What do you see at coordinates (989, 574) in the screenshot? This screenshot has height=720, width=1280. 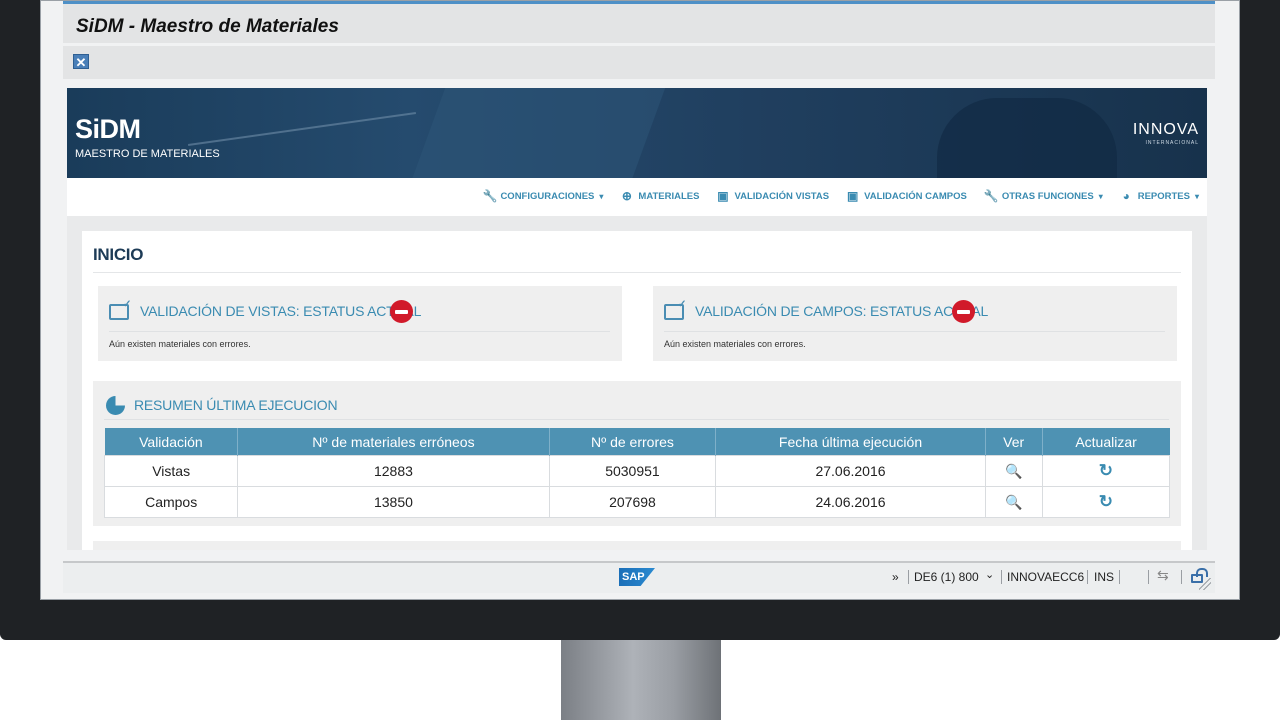 I see `chevron-down-icon: ⌄` at bounding box center [989, 574].